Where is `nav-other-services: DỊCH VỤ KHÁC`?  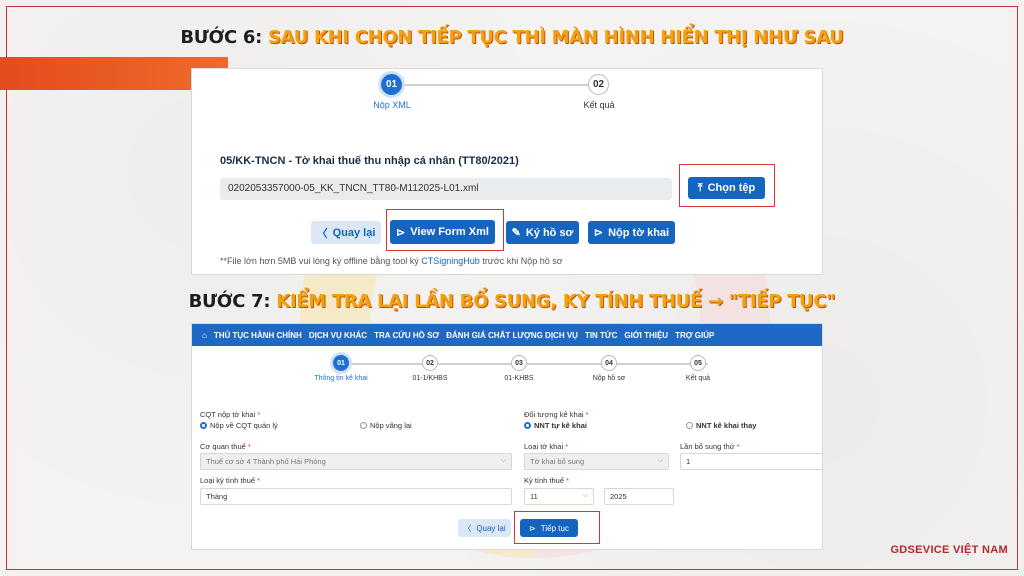
nav-other-services: DỊCH VỤ KHÁC is located at coordinates (338, 335).